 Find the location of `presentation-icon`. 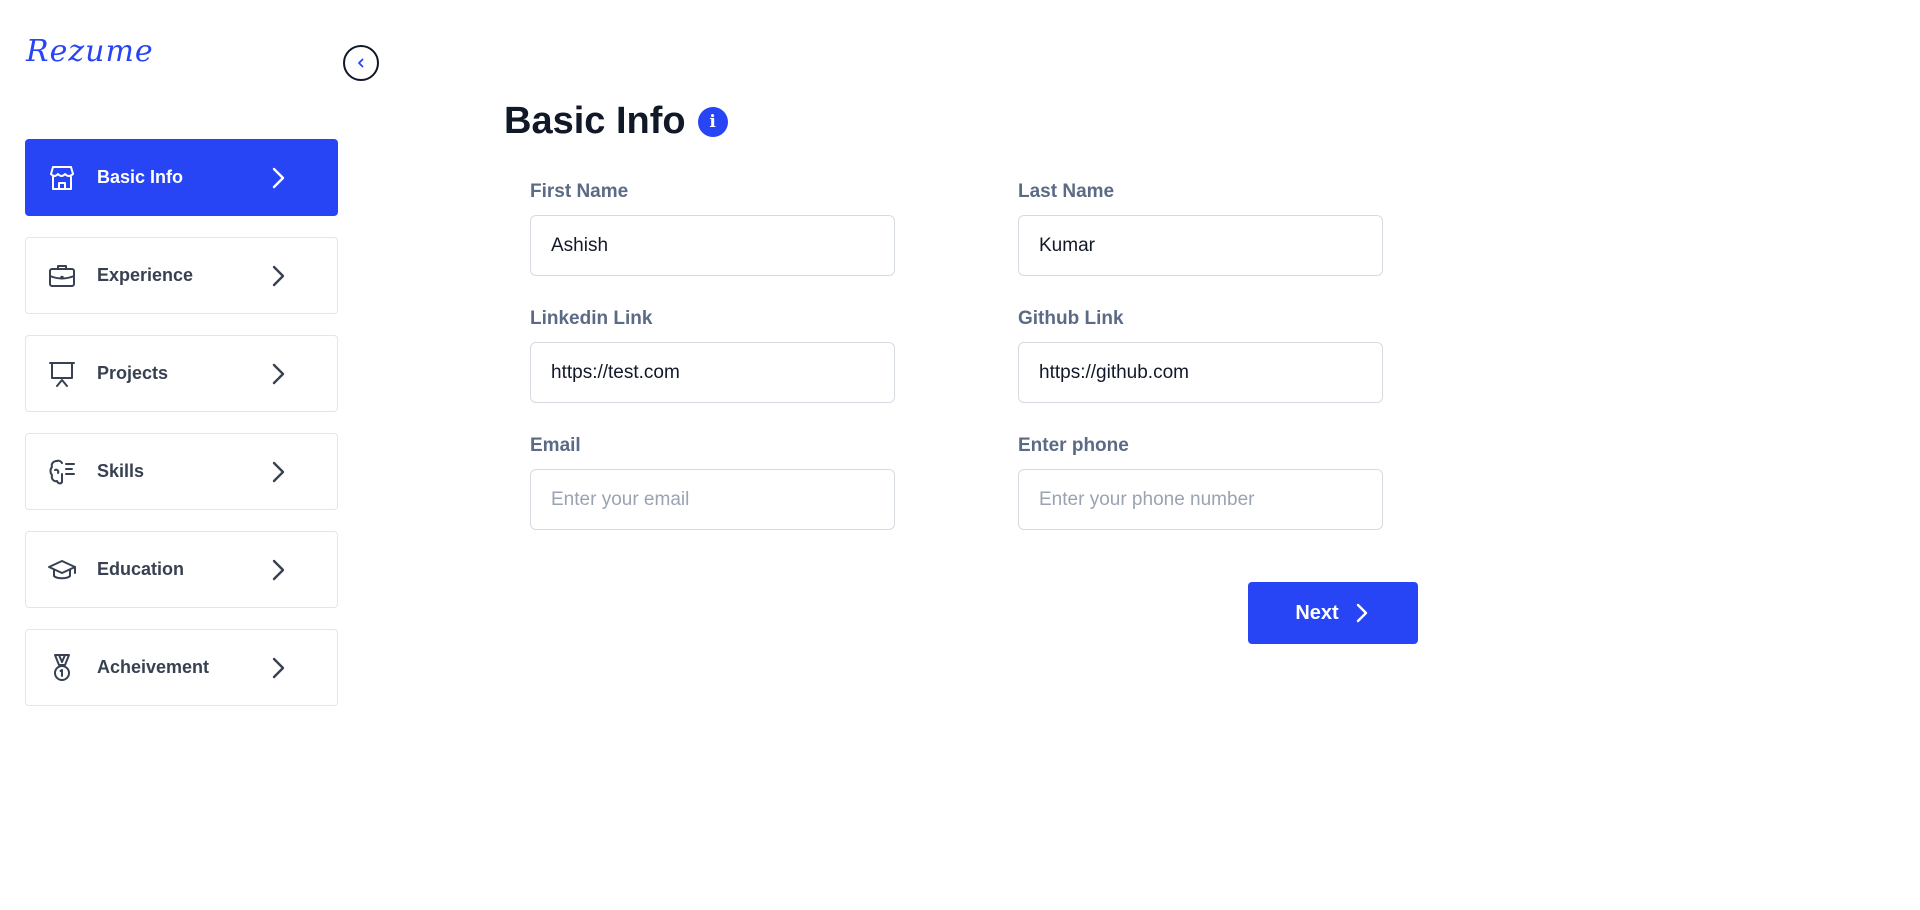

presentation-icon is located at coordinates (62, 374).